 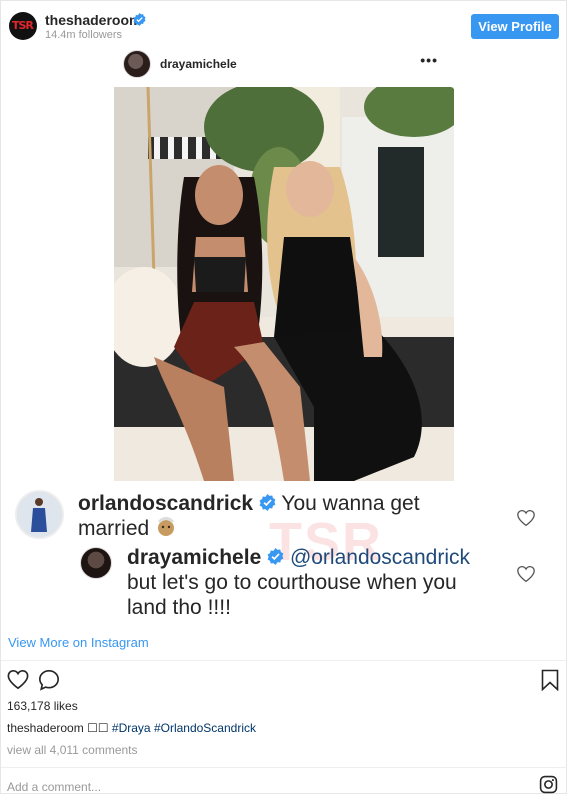 I want to click on view-all-comments-link: view all 4,011 comments, so click(x=72, y=750).